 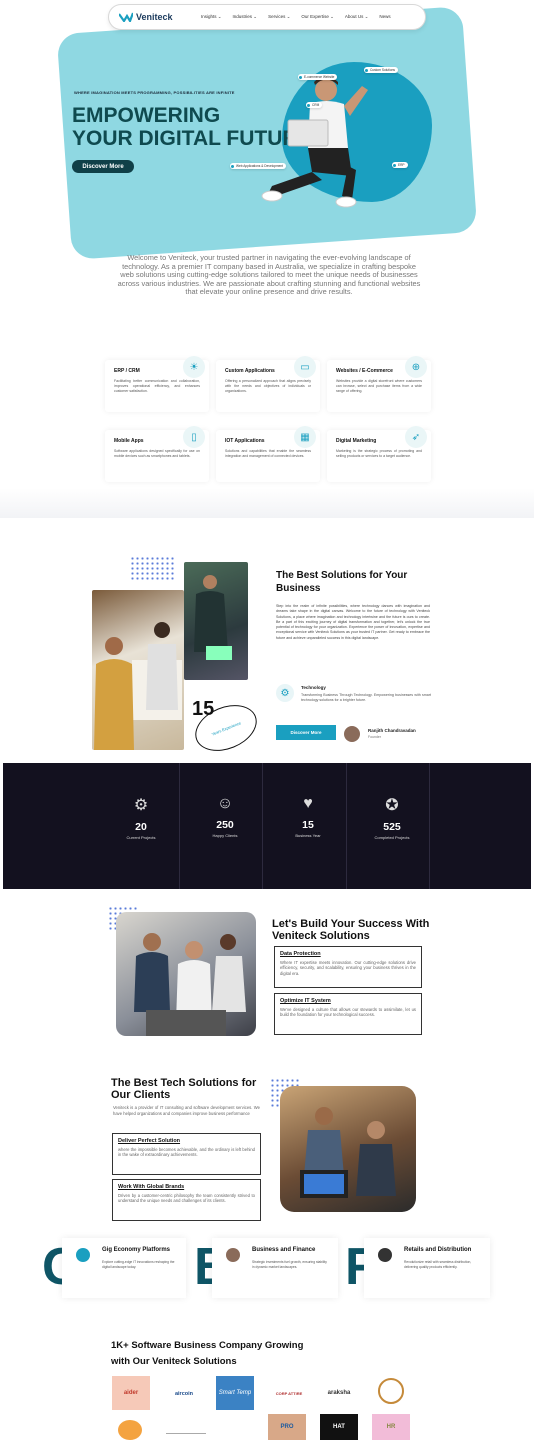 I want to click on client-logo-line, so click(x=186, y=1430).